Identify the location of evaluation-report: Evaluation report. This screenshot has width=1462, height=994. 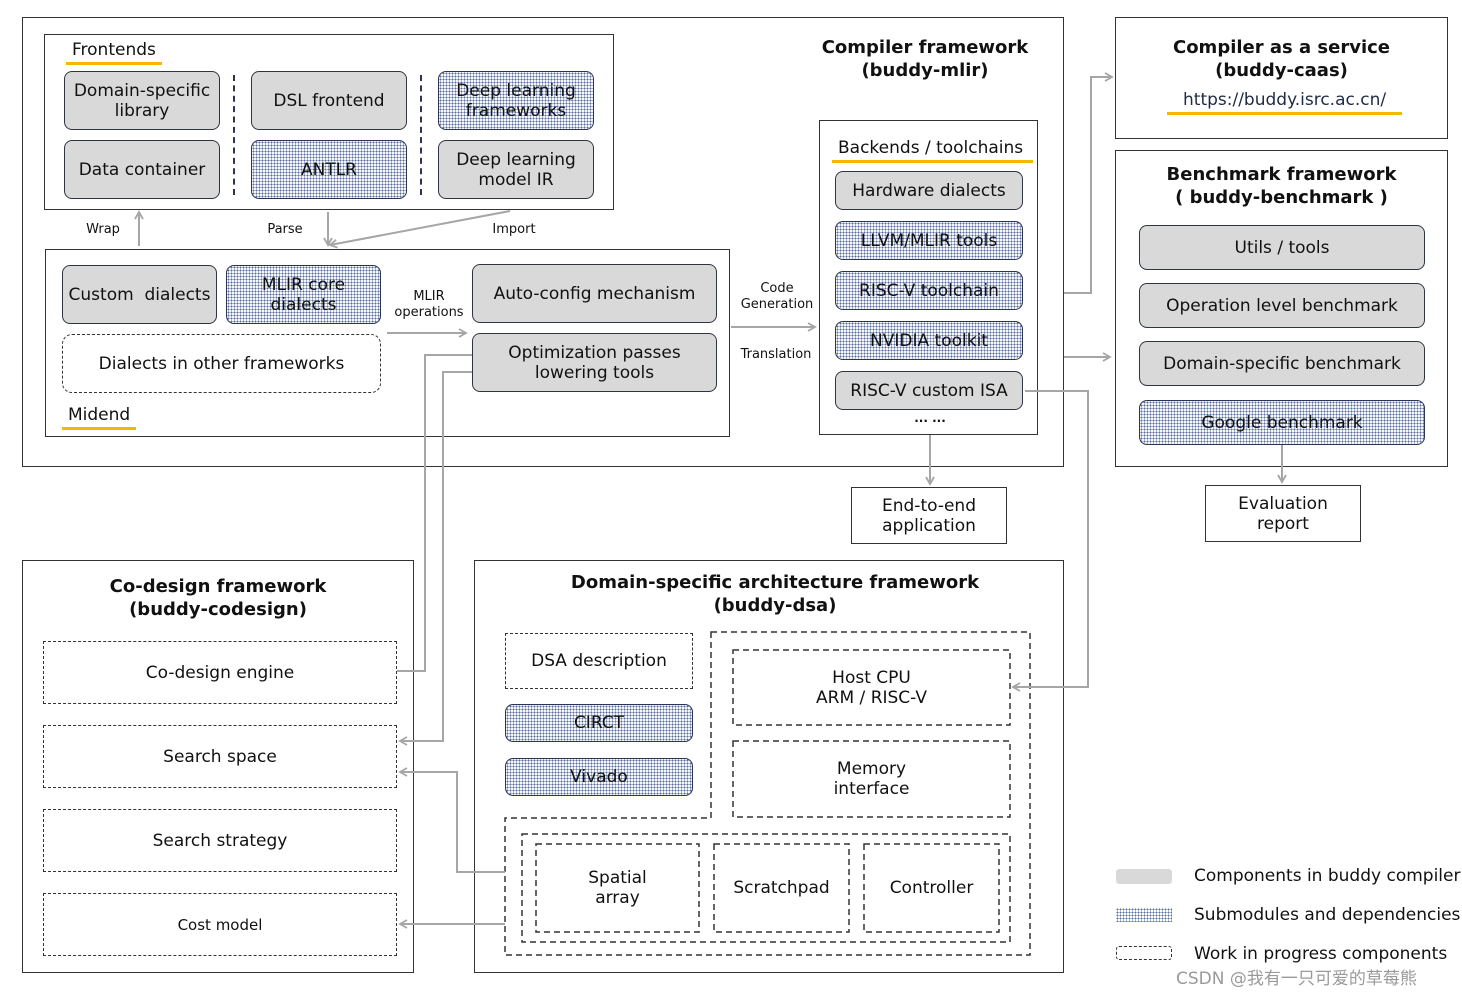
(1283, 513).